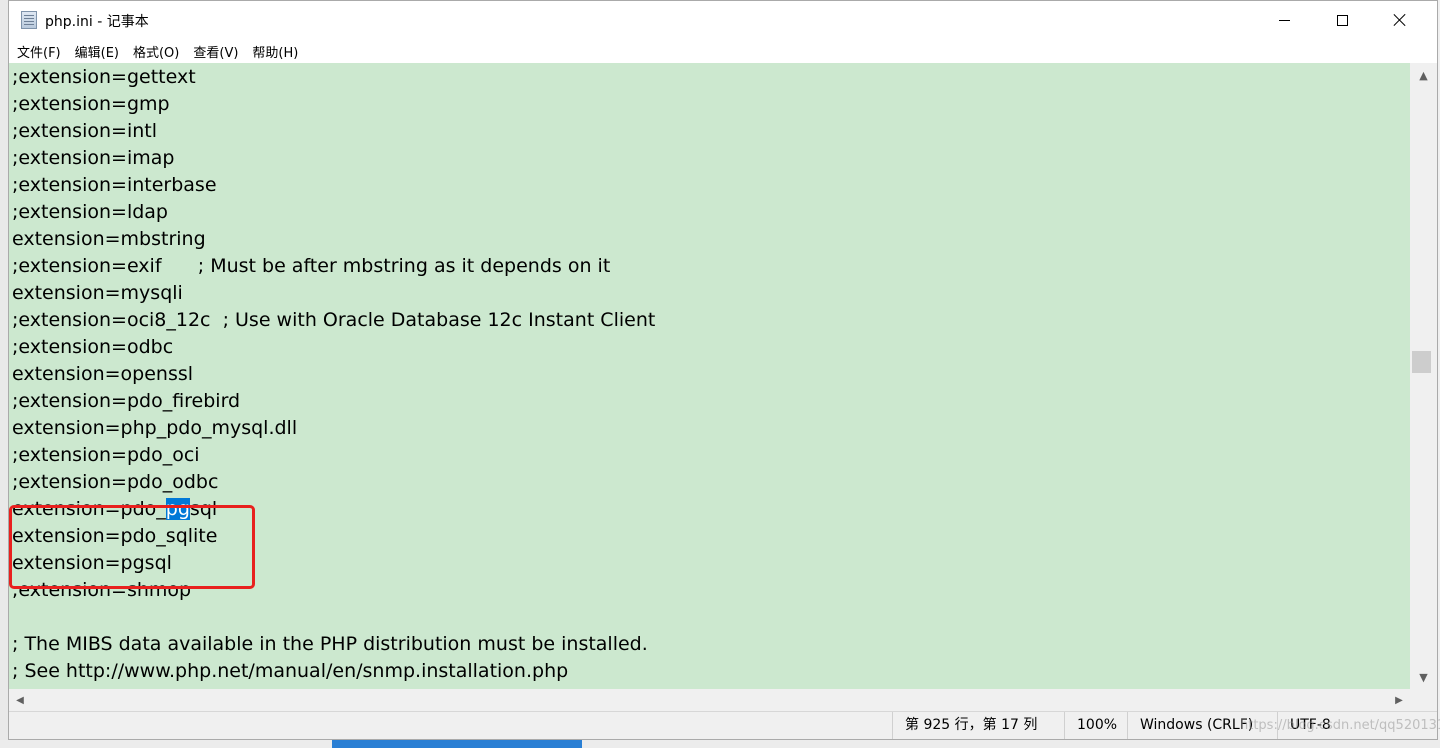 The width and height of the screenshot is (1440, 748). What do you see at coordinates (1340, 725) in the screenshot?
I see `watermark-text: https://blog.csdn.net/qq5201314xx` at bounding box center [1340, 725].